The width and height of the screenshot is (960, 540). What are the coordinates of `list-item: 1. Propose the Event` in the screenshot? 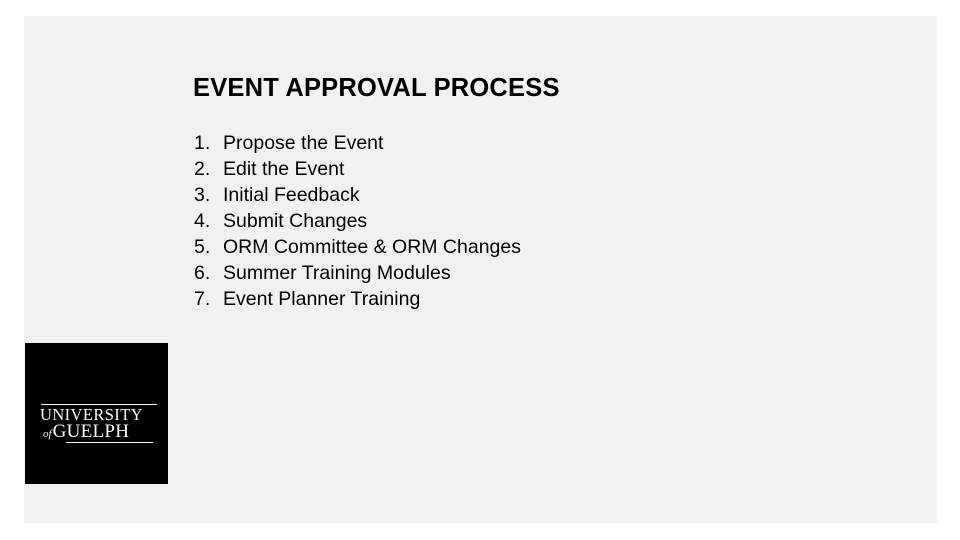 It's located at (504, 143).